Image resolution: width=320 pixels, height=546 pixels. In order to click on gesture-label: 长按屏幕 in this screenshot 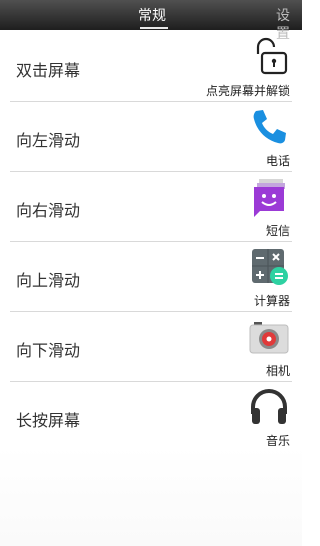, I will do `click(48, 420)`.